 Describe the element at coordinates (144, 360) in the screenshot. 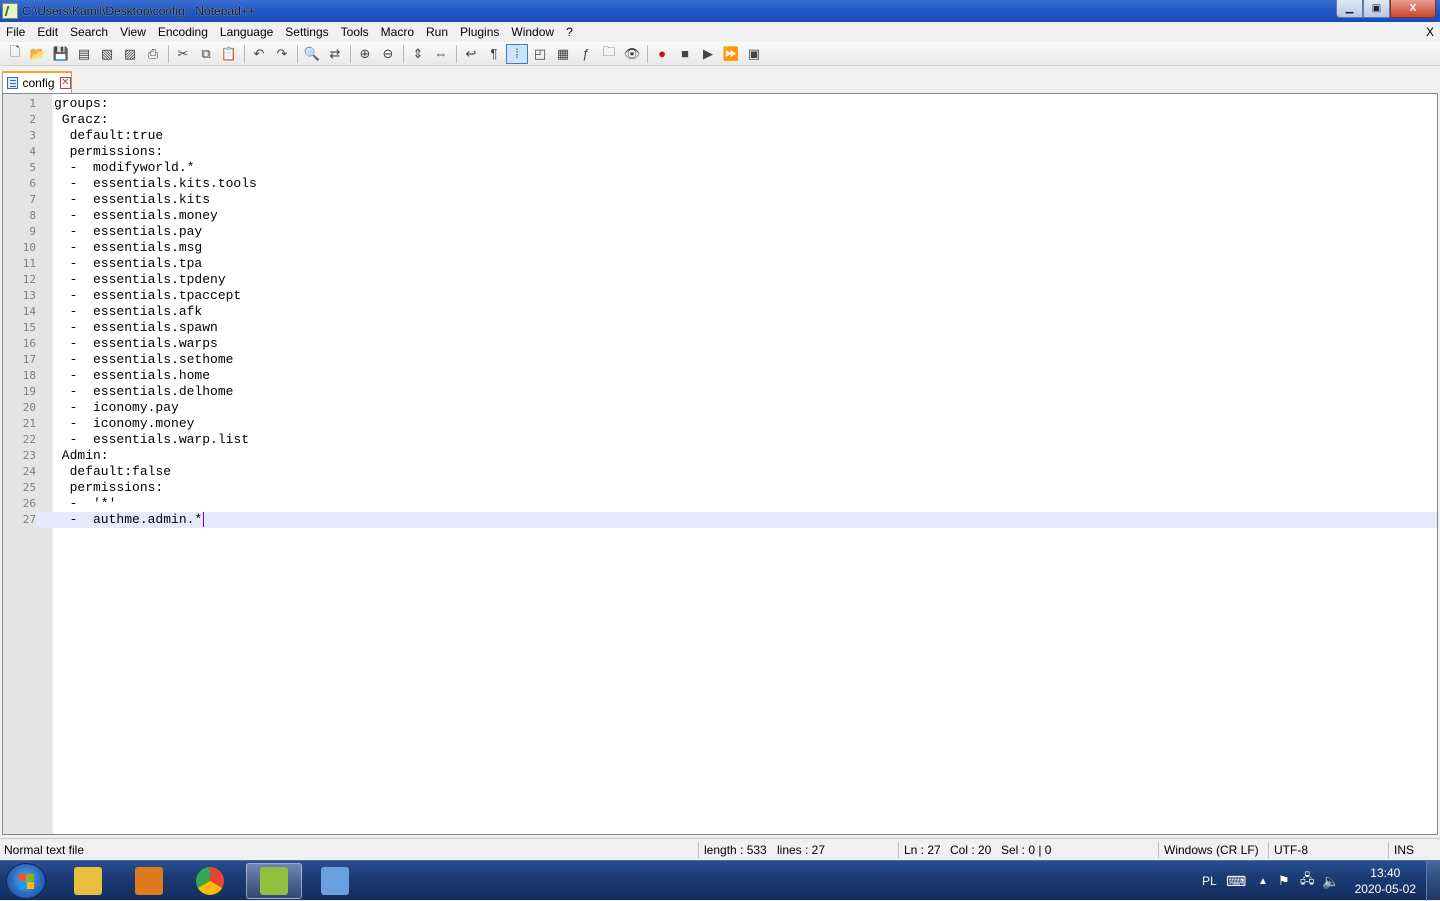

I see `line-text: - essentials.sethome` at that location.